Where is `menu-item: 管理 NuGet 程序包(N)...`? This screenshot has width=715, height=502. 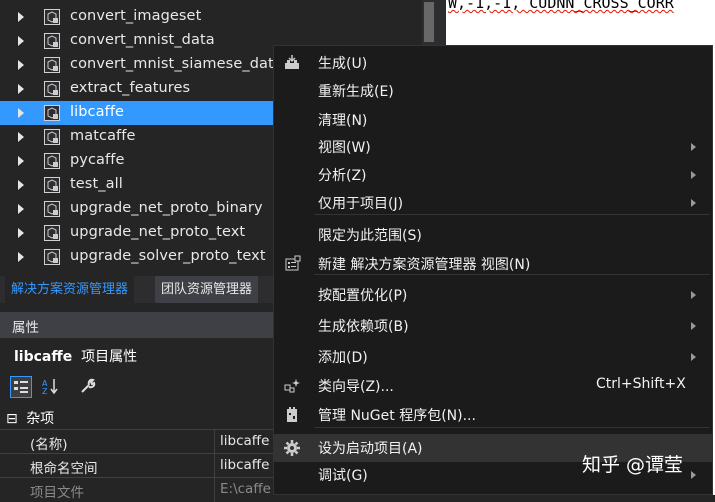 menu-item: 管理 NuGet 程序包(N)... is located at coordinates (493, 415).